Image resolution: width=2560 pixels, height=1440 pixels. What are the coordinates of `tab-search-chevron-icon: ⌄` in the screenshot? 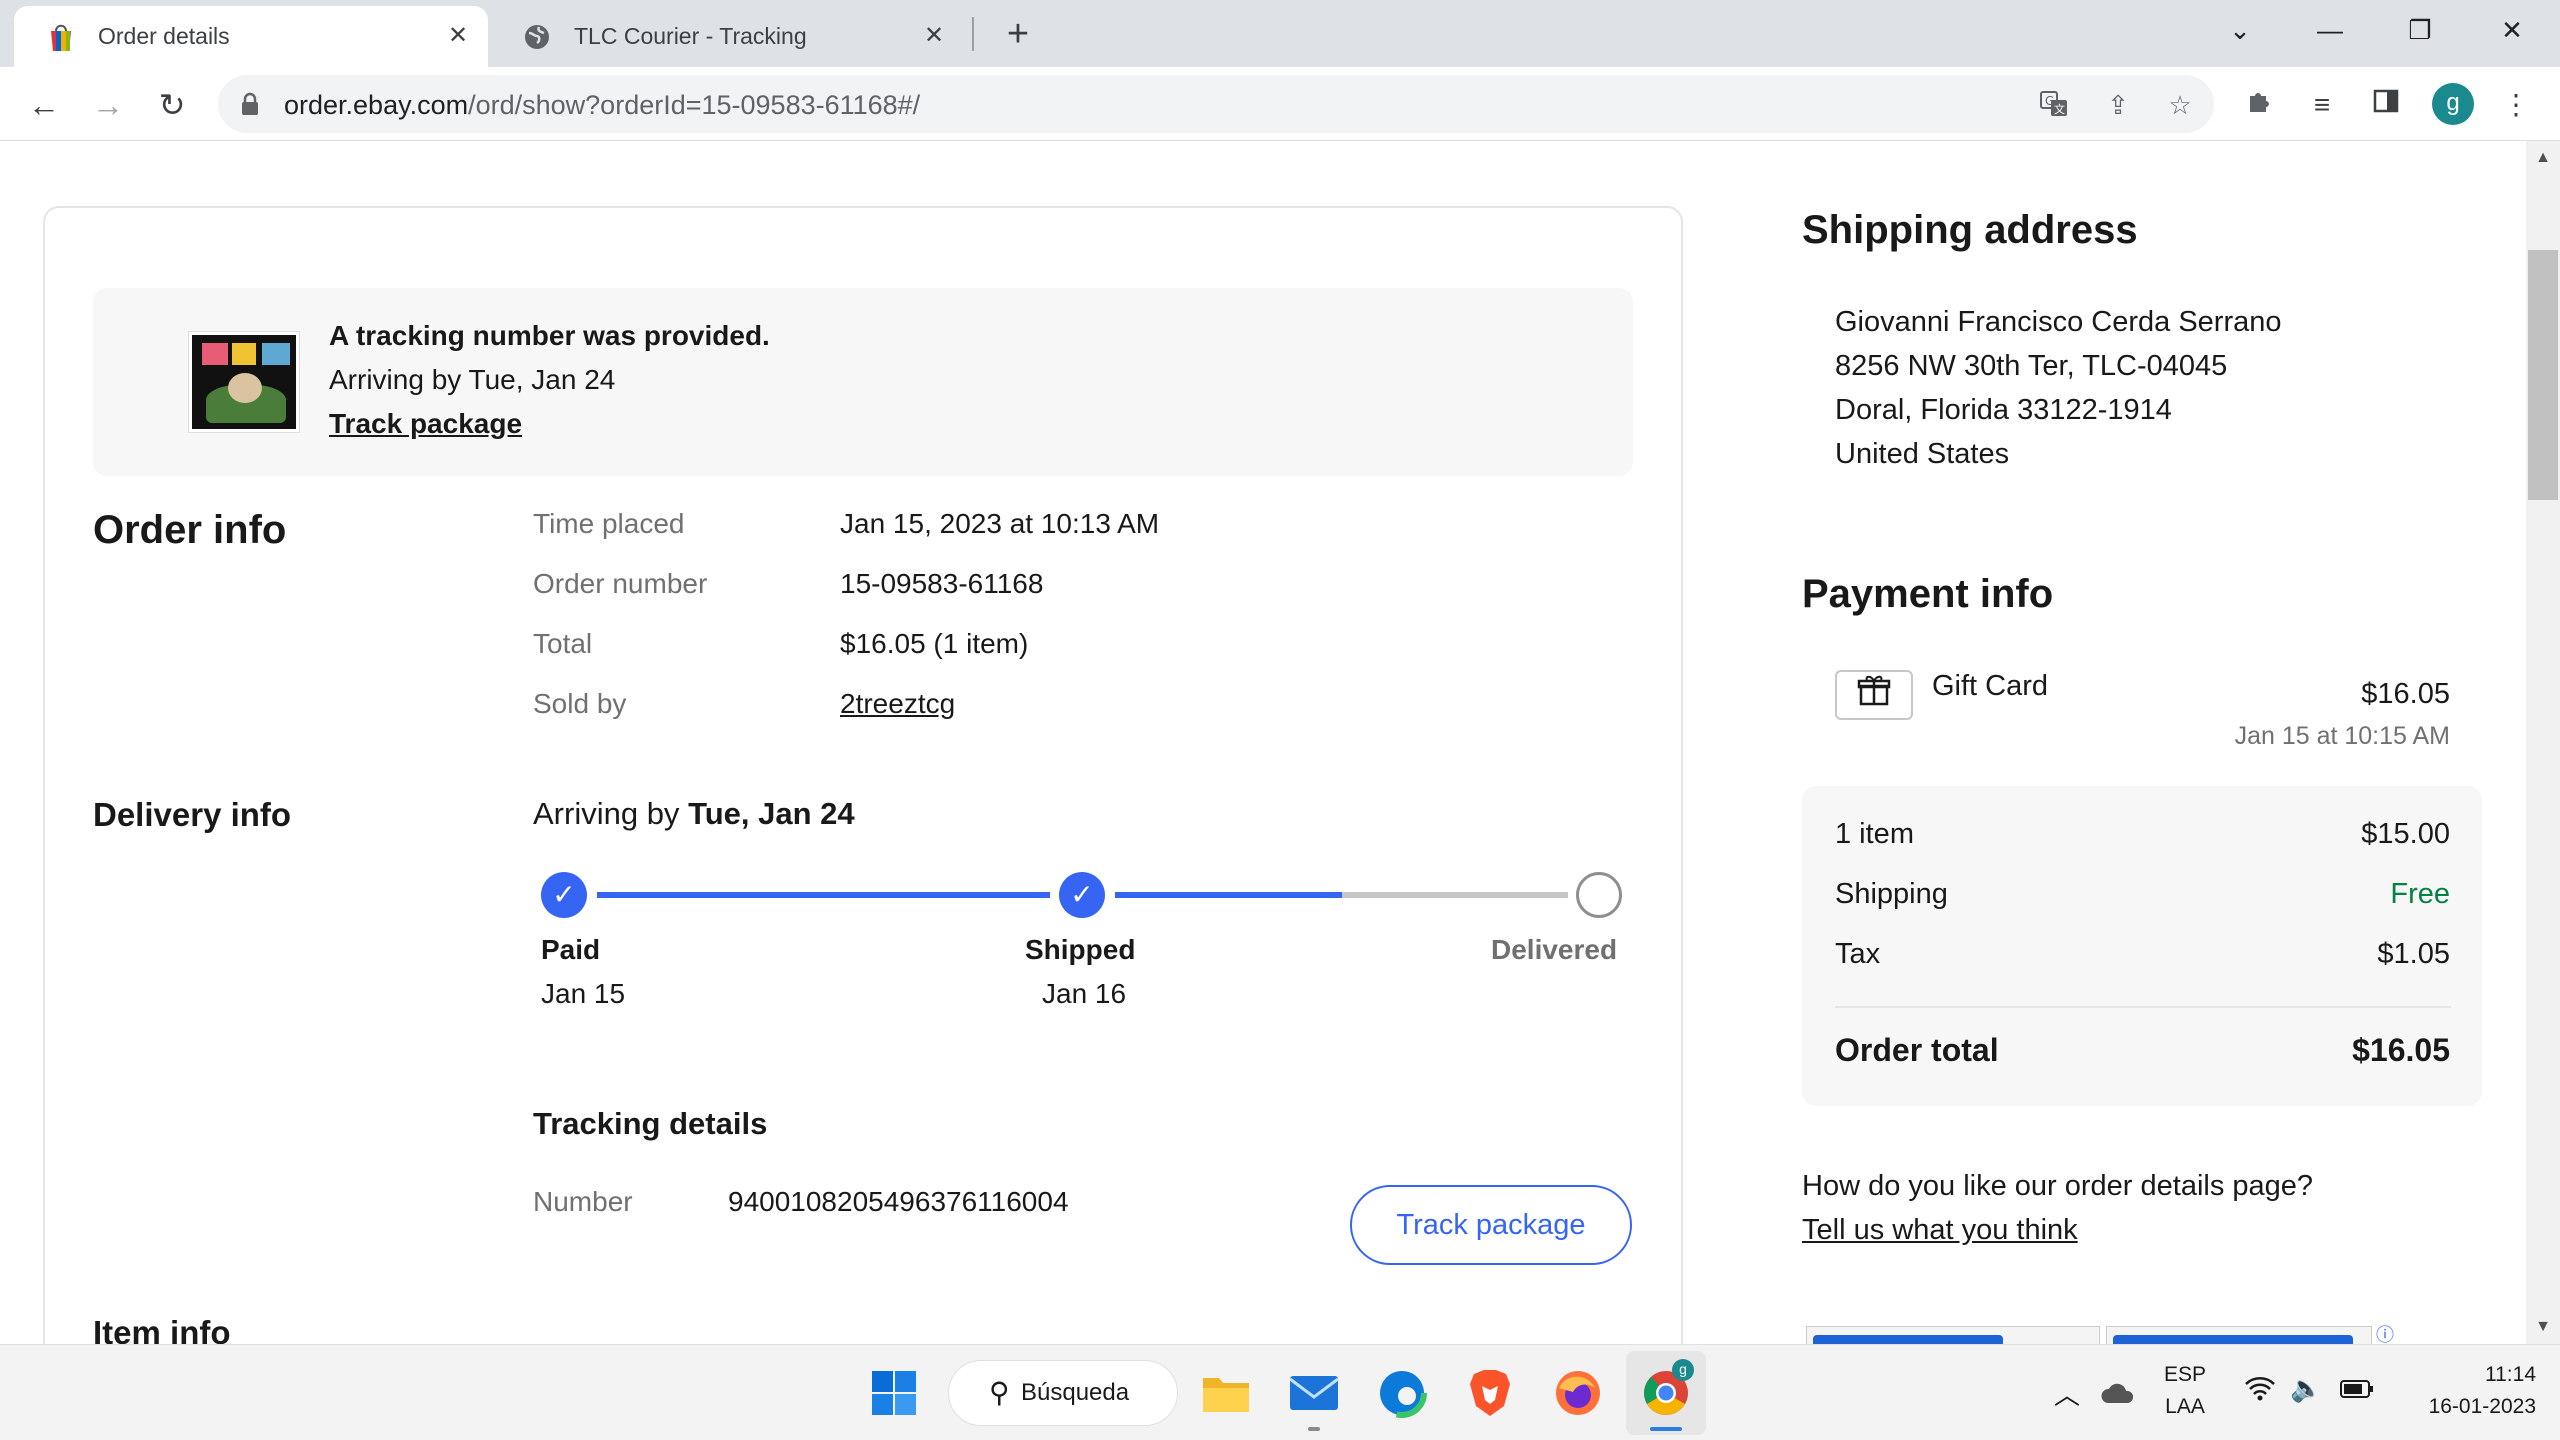 It's located at (2240, 30).